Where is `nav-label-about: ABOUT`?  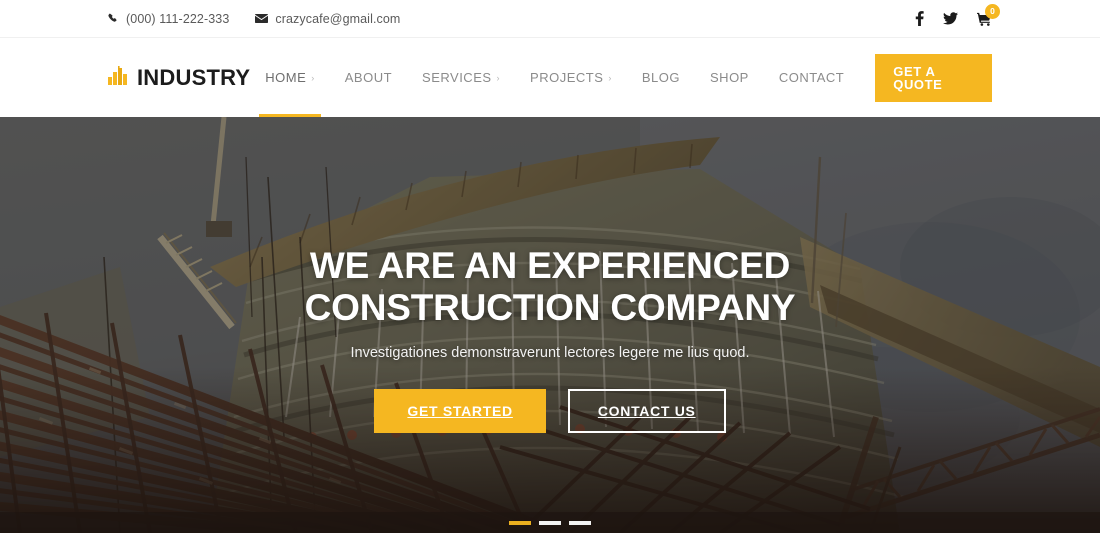 nav-label-about: ABOUT is located at coordinates (368, 77).